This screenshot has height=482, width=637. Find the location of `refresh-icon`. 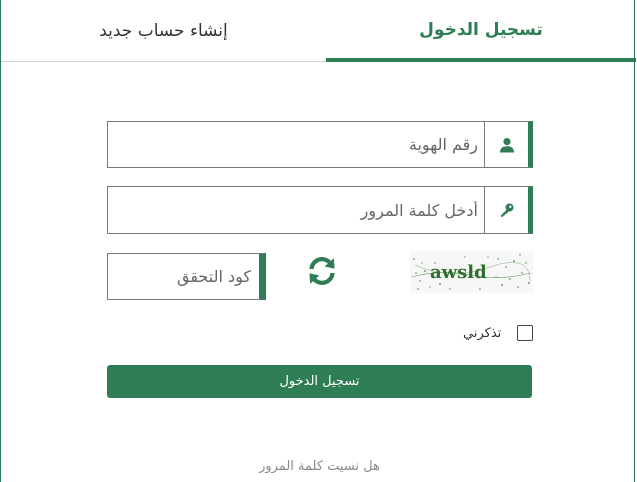

refresh-icon is located at coordinates (322, 271).